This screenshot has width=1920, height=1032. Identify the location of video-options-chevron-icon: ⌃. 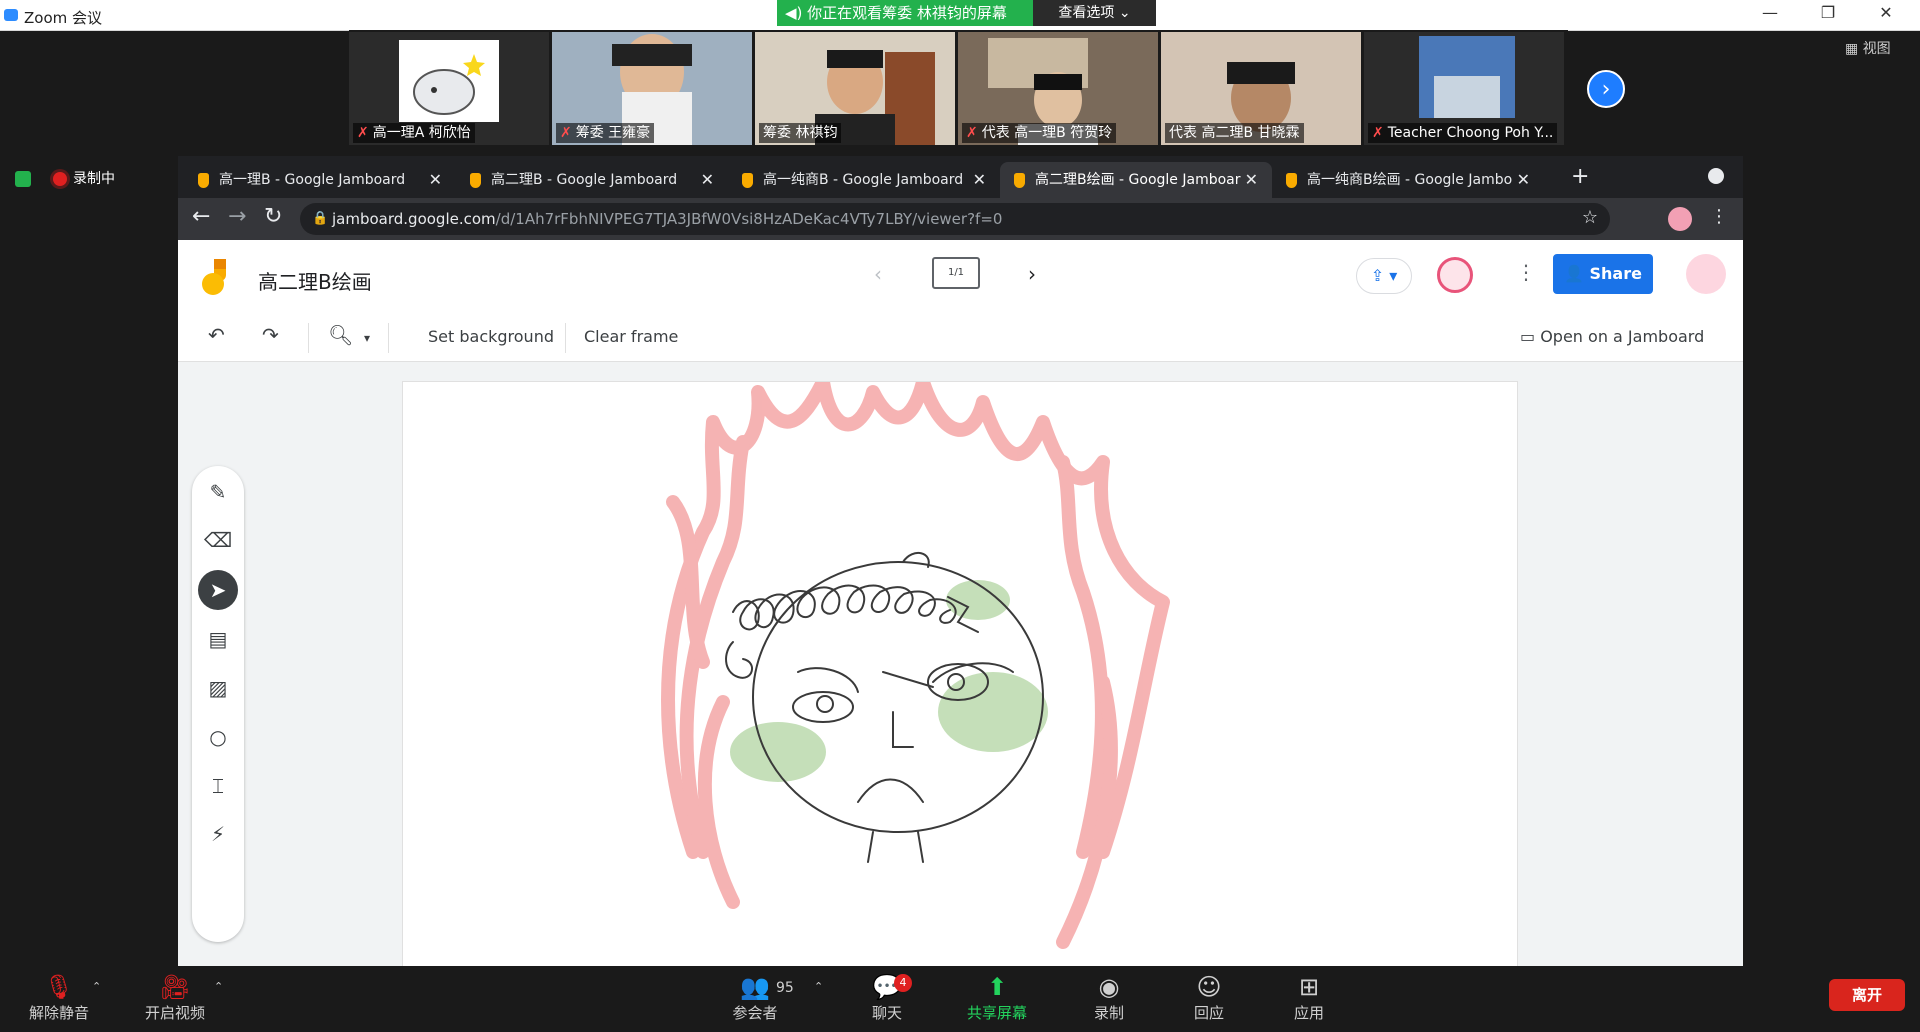
(218, 986).